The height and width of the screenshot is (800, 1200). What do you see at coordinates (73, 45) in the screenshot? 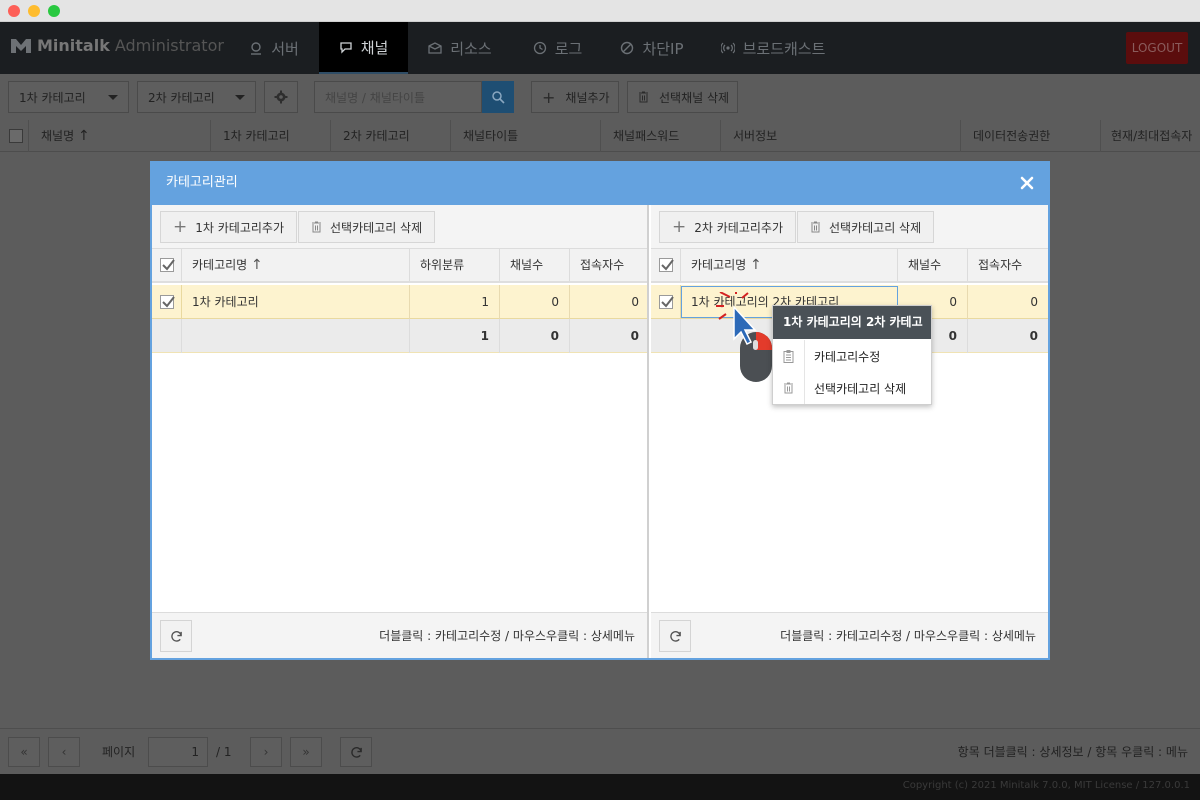
I see `brand-name: Minitalk` at bounding box center [73, 45].